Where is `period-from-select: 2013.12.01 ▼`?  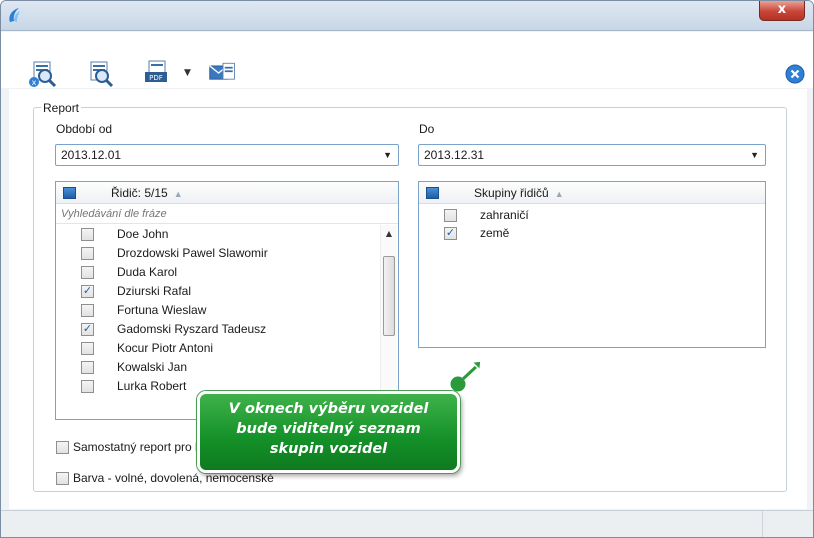
period-from-select: 2013.12.01 ▼ is located at coordinates (227, 155).